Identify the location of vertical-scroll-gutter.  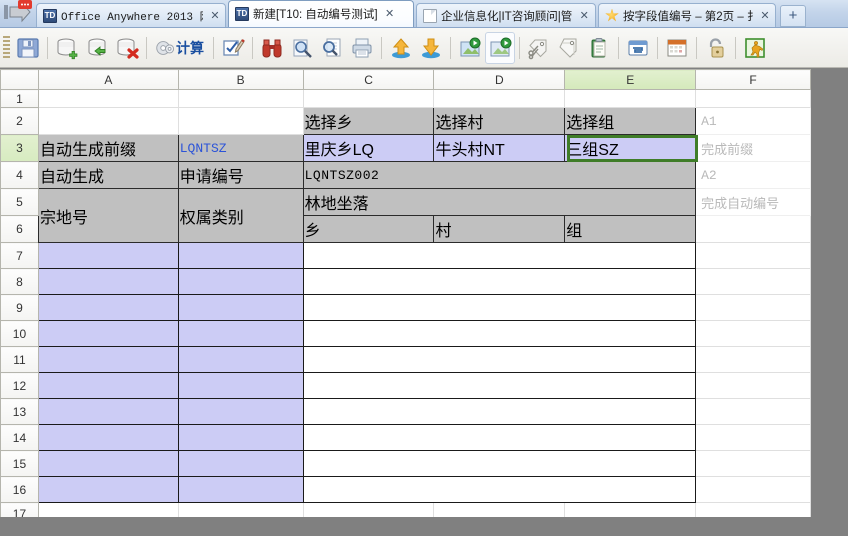
(829, 293).